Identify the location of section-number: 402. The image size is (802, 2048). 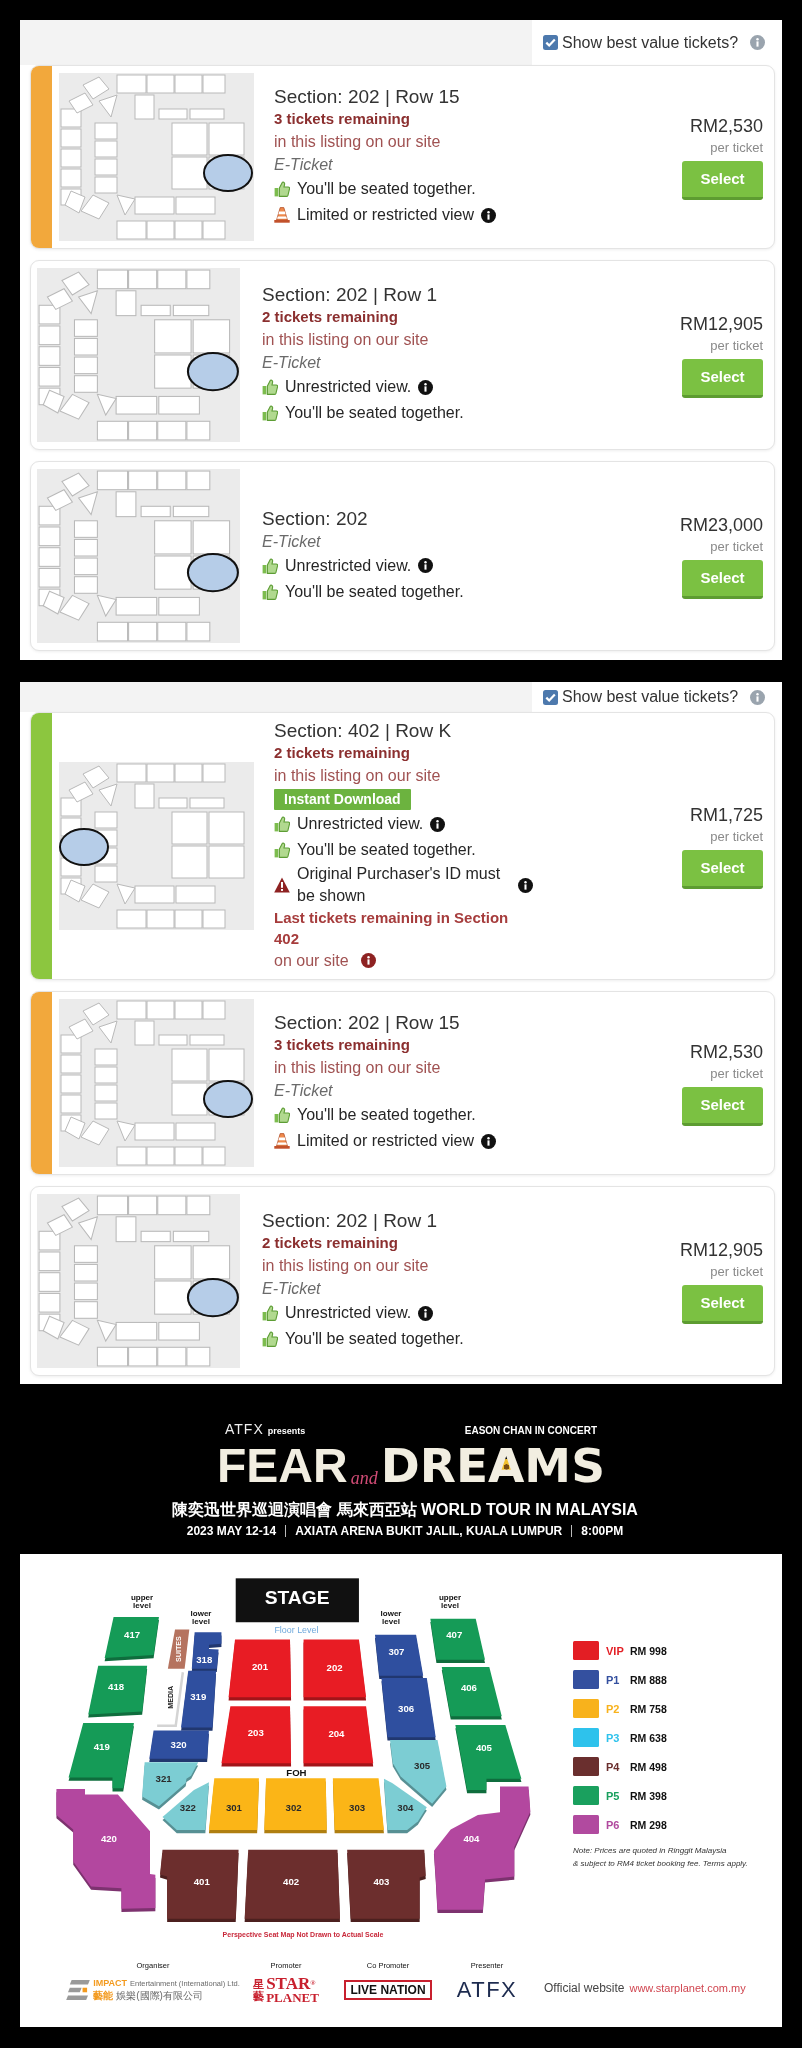
(291, 1881).